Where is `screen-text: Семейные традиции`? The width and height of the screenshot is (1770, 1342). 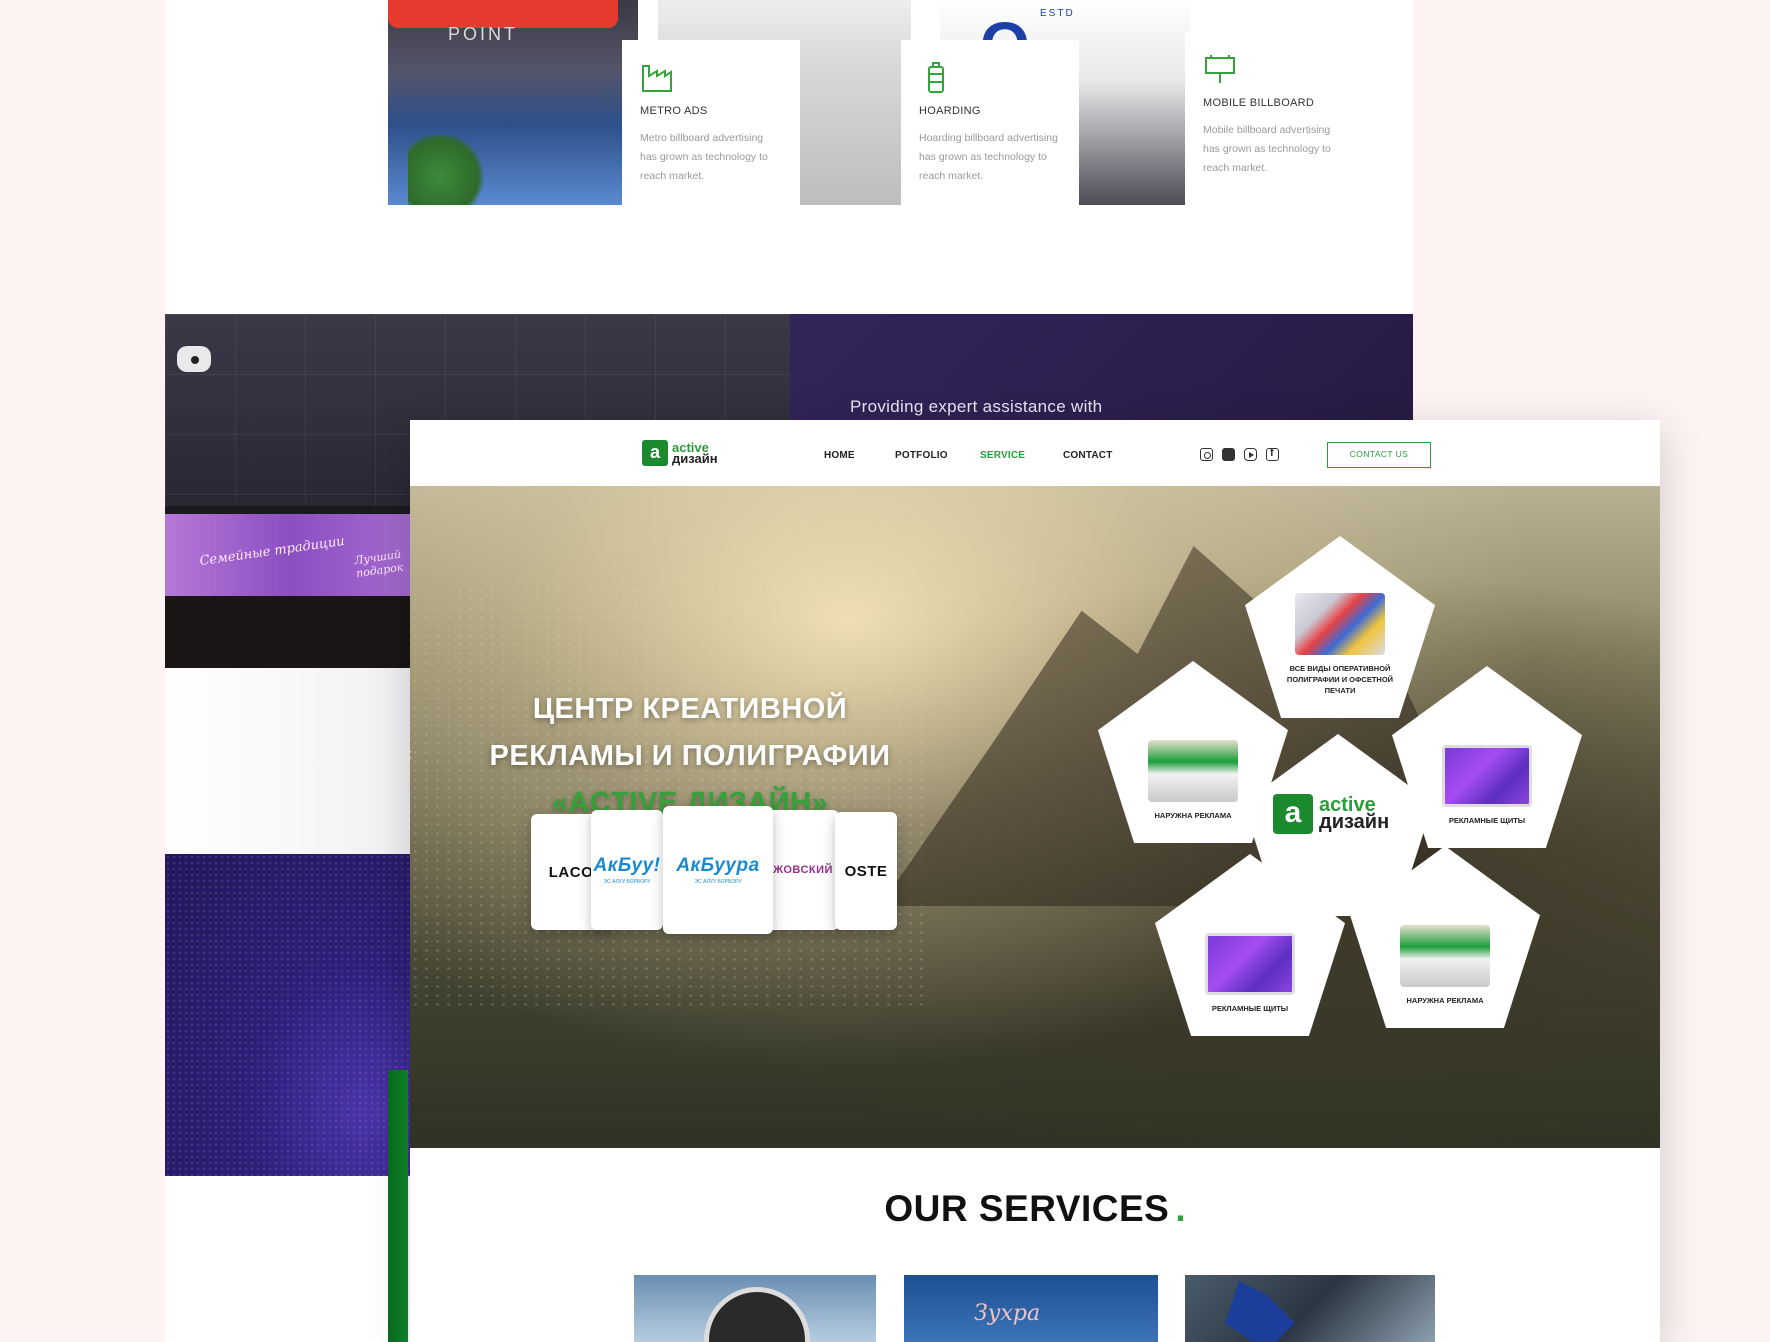 screen-text: Семейные традиции is located at coordinates (272, 551).